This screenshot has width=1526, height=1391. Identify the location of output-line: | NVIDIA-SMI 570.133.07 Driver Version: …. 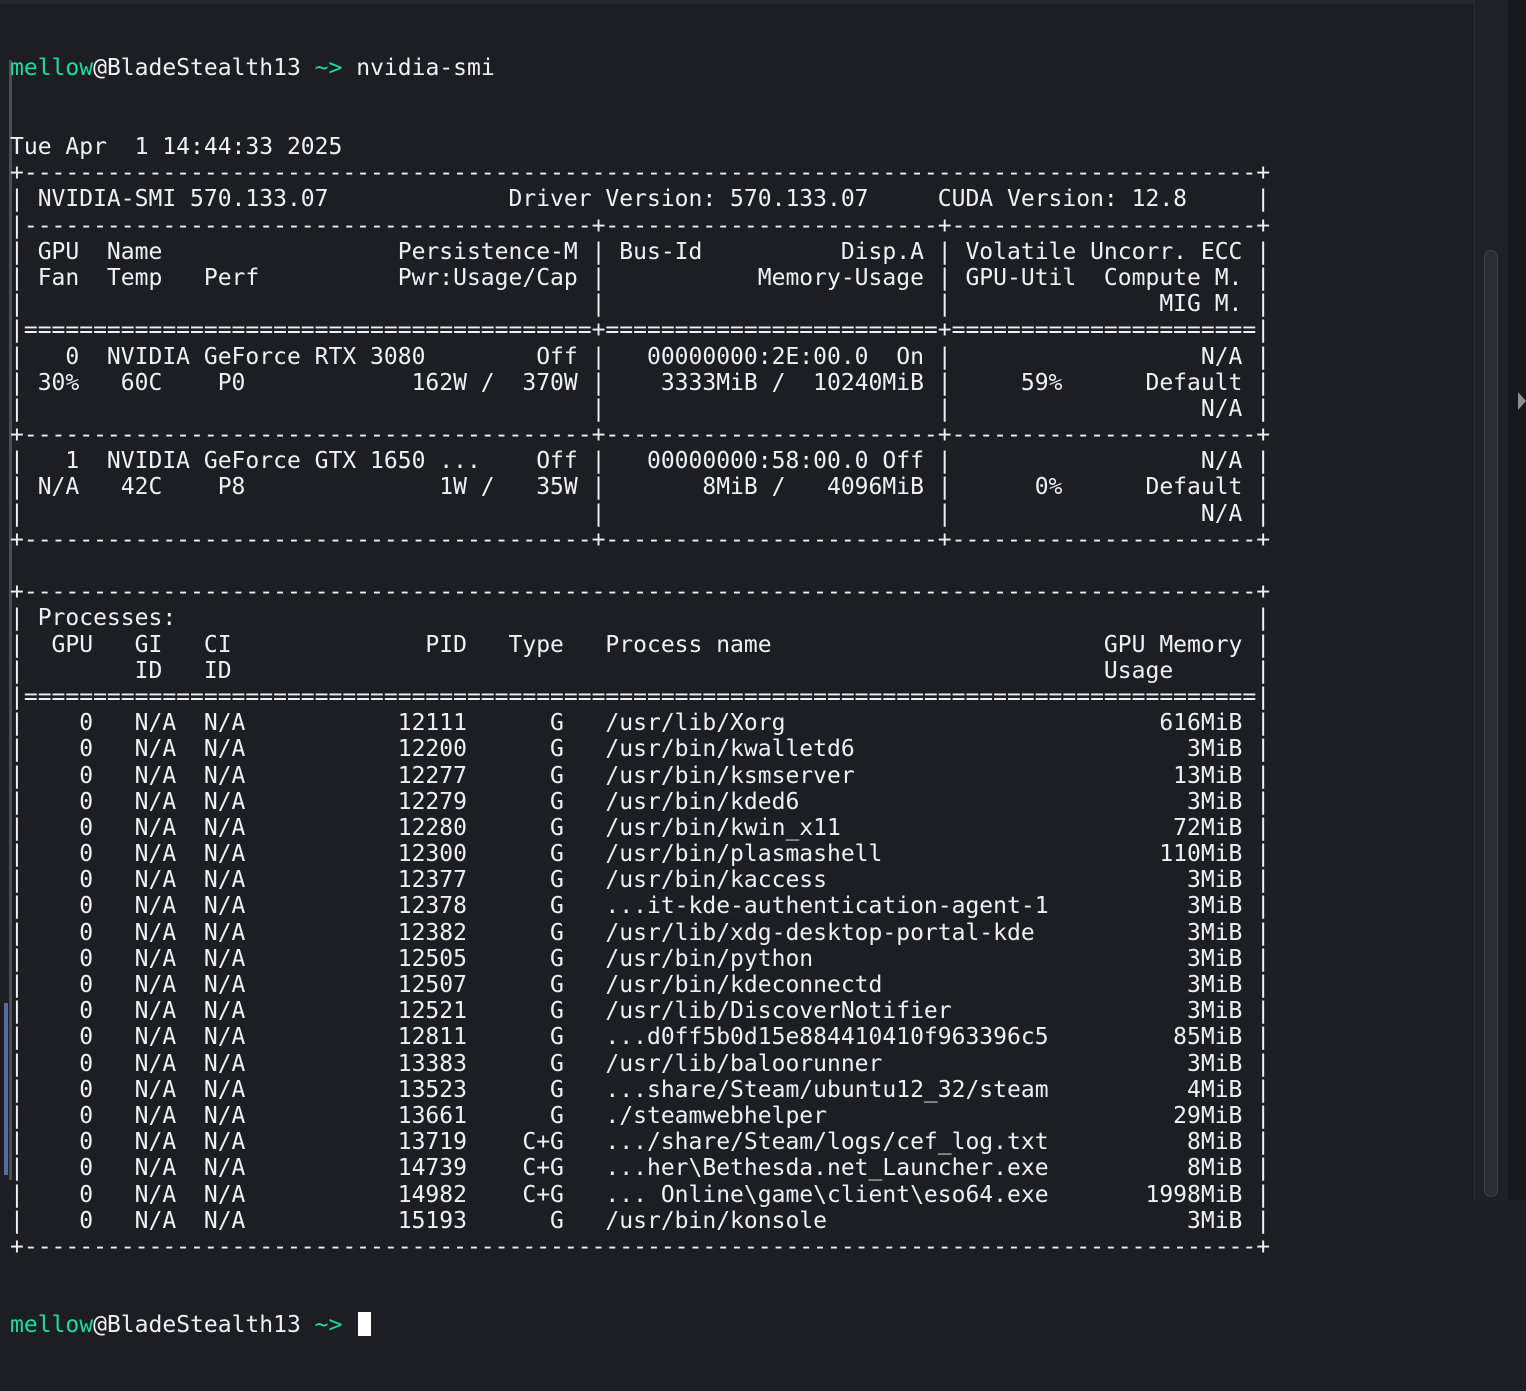
(640, 199).